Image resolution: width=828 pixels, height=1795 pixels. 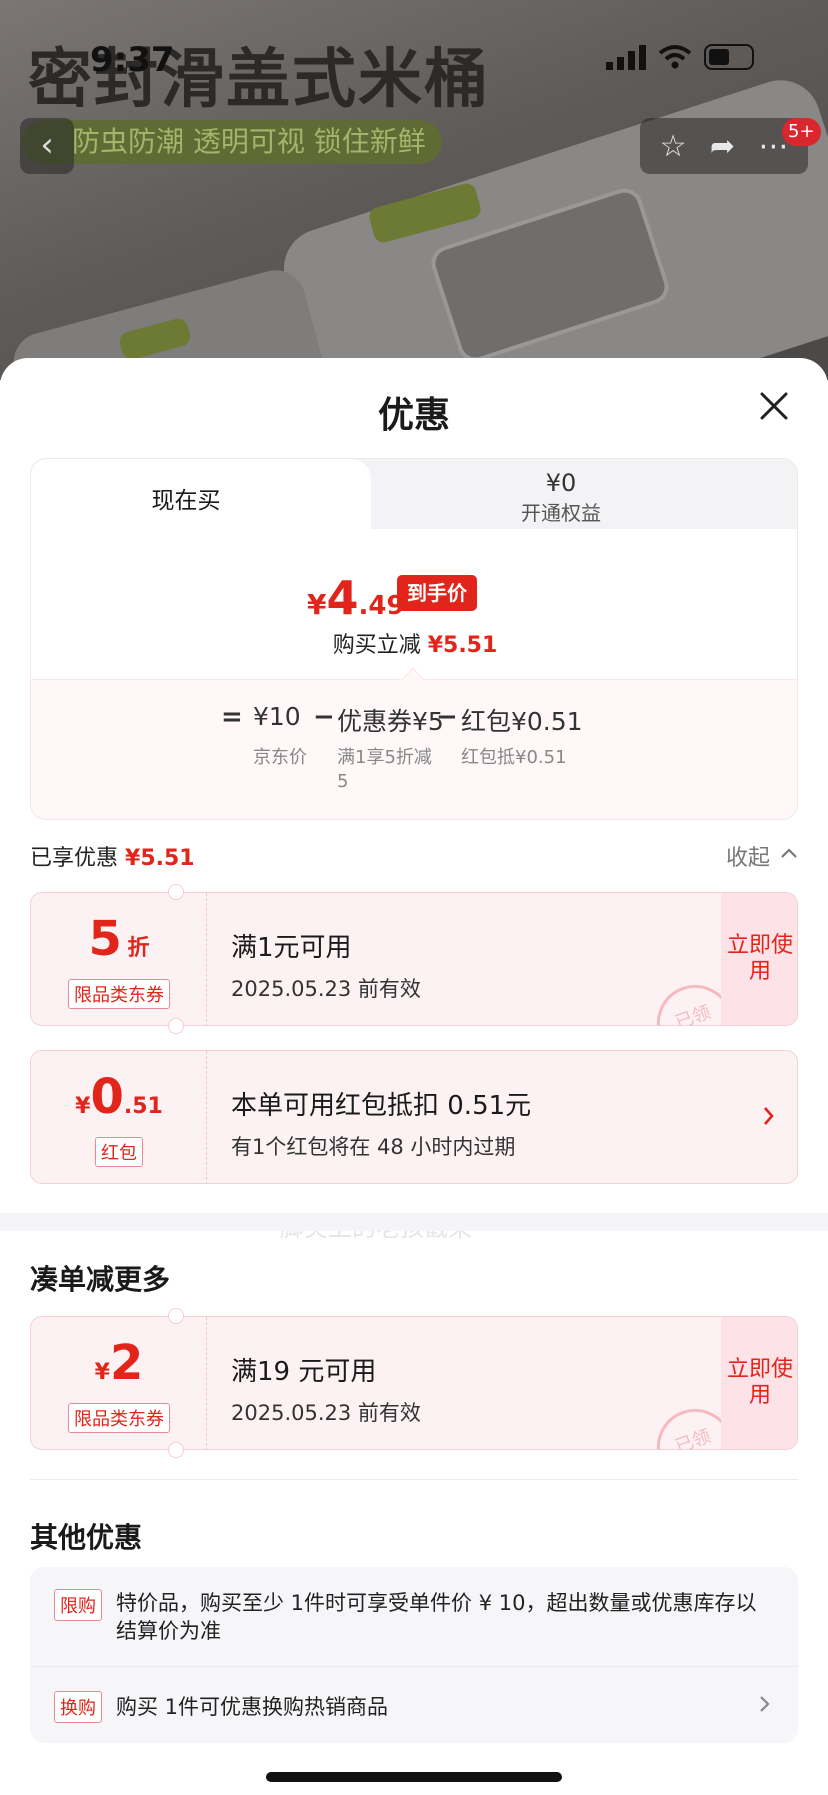 I want to click on enjoyed-discount-amount: ¥5.51, so click(x=160, y=858).